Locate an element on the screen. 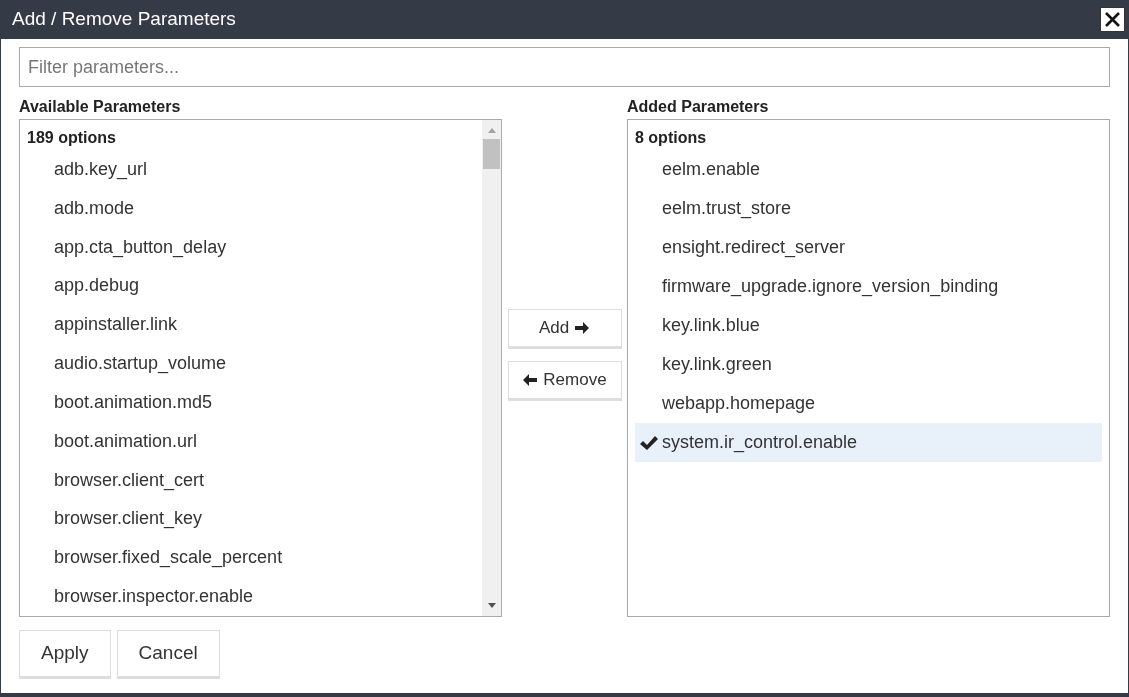  scrollbar is located at coordinates (491, 368).